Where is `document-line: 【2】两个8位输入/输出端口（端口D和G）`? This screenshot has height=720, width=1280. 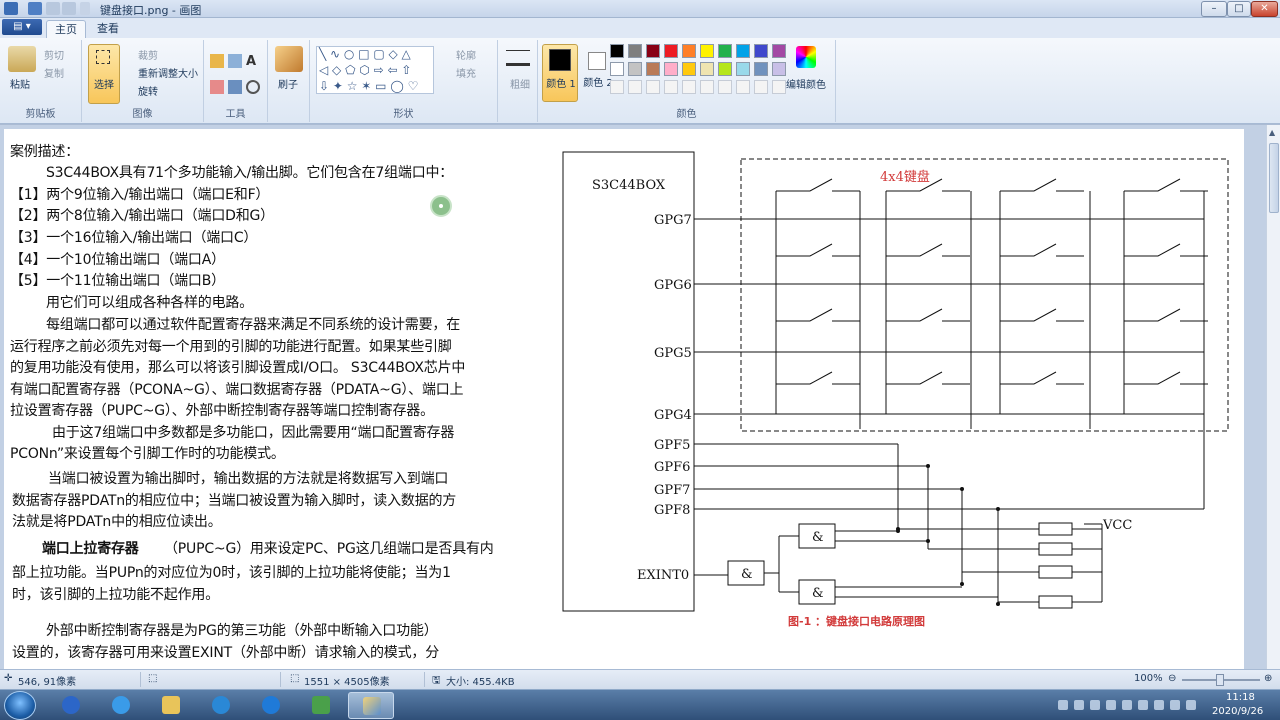 document-line: 【2】两个8位输入/输出端口（端口D和G） is located at coordinates (142, 216).